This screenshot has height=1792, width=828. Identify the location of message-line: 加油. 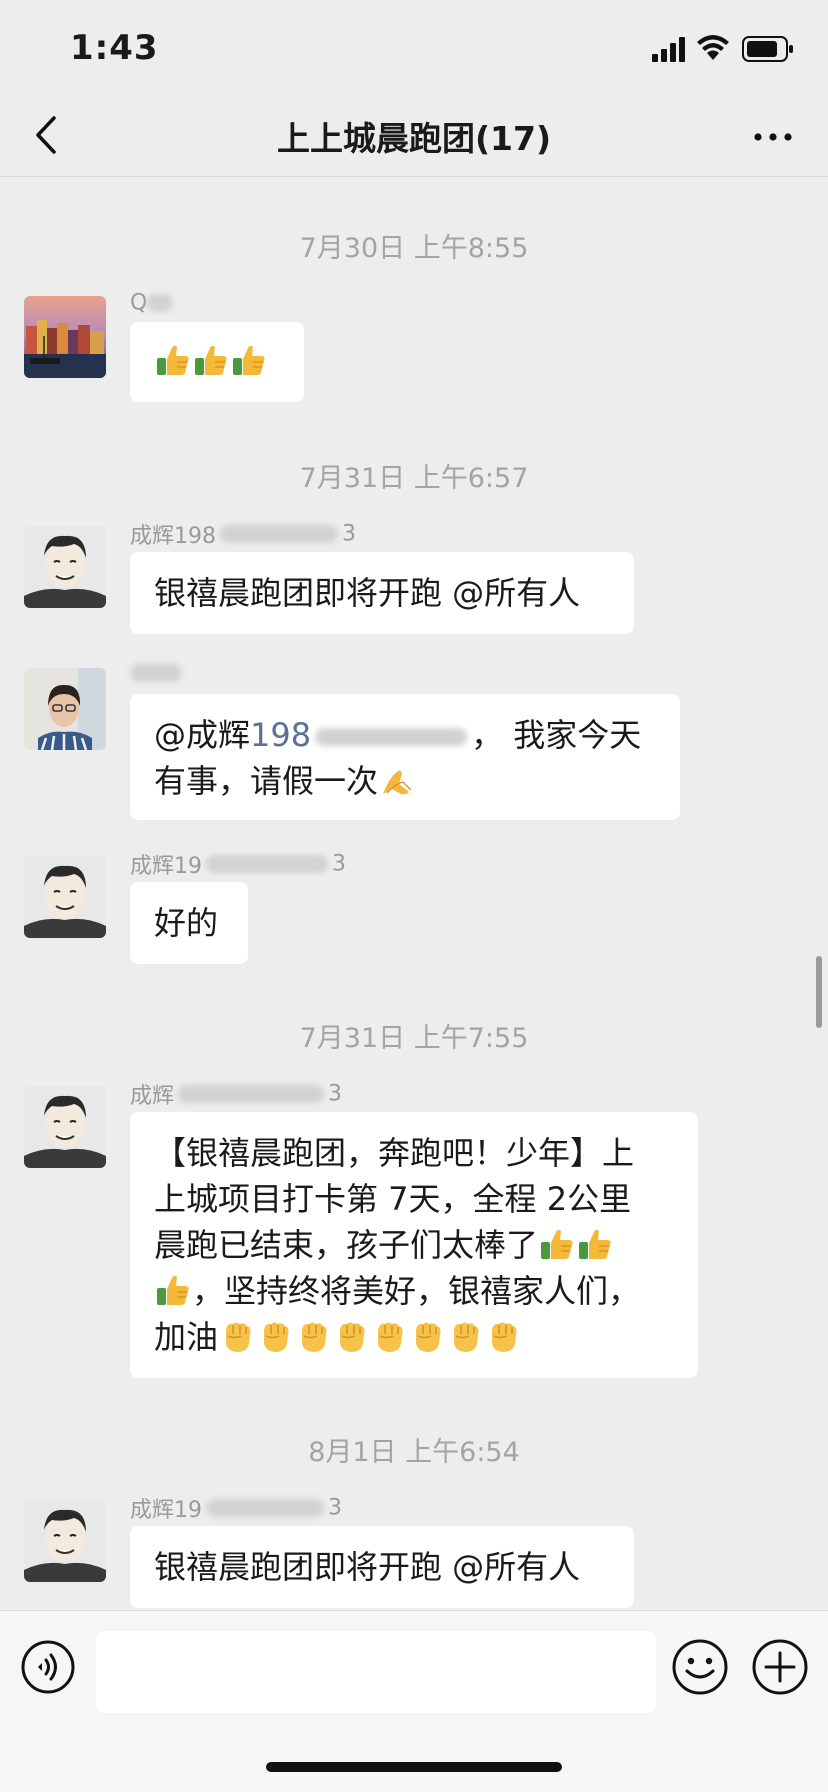
(414, 1337).